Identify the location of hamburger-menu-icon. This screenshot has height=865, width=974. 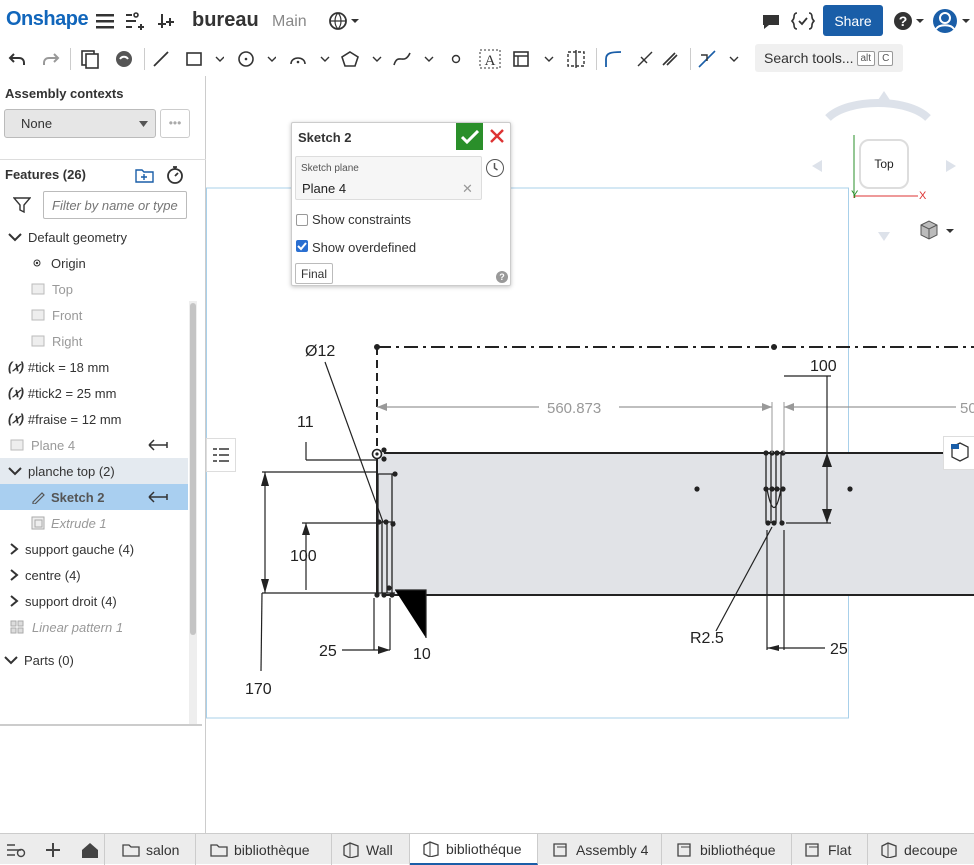
(105, 21).